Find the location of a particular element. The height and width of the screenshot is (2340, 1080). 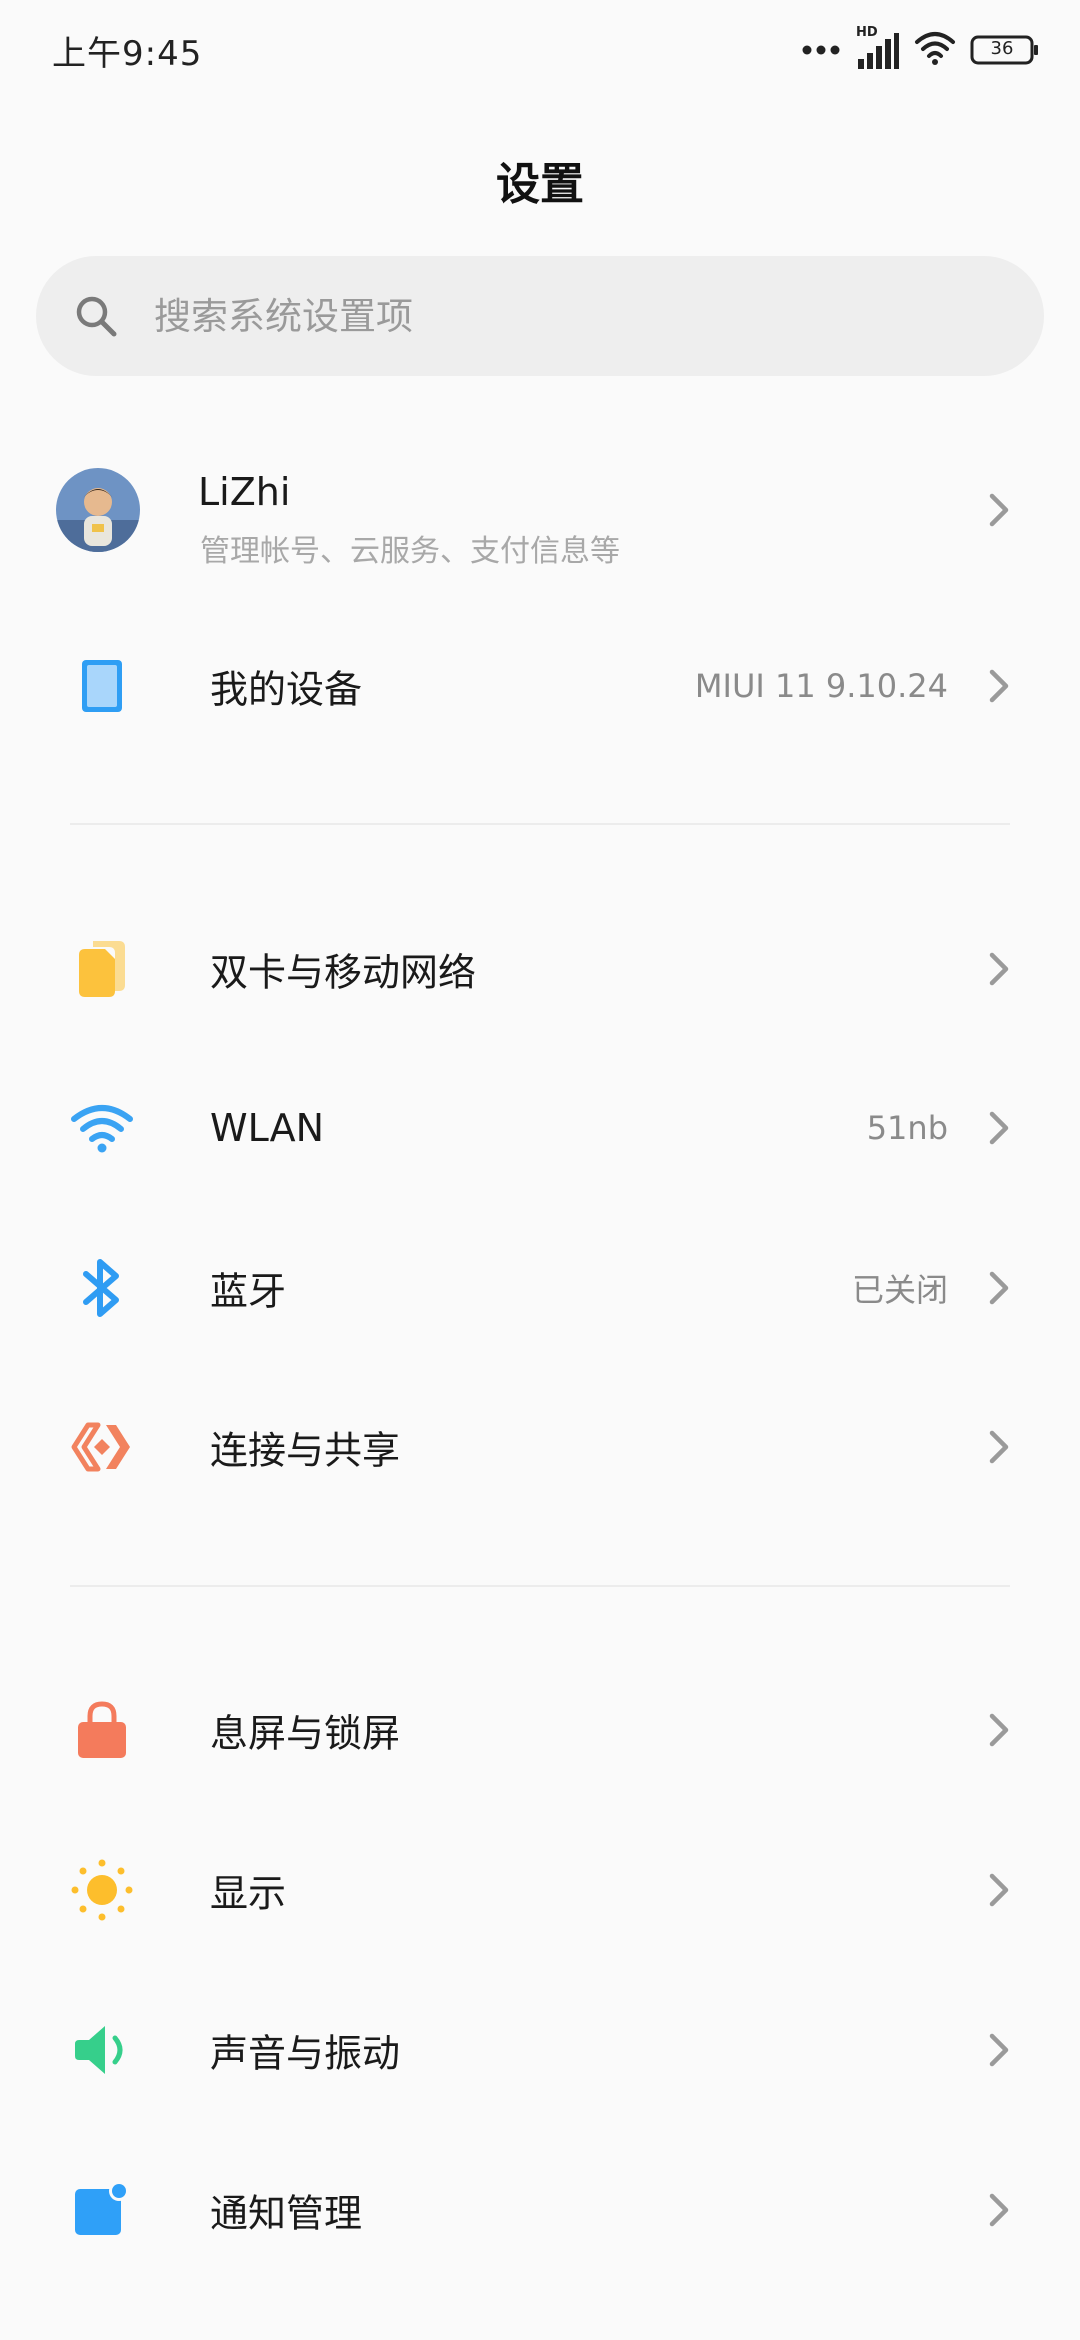

my-device-row: 我的设备 MIUI 11 9.10.24 is located at coordinates (540, 686).